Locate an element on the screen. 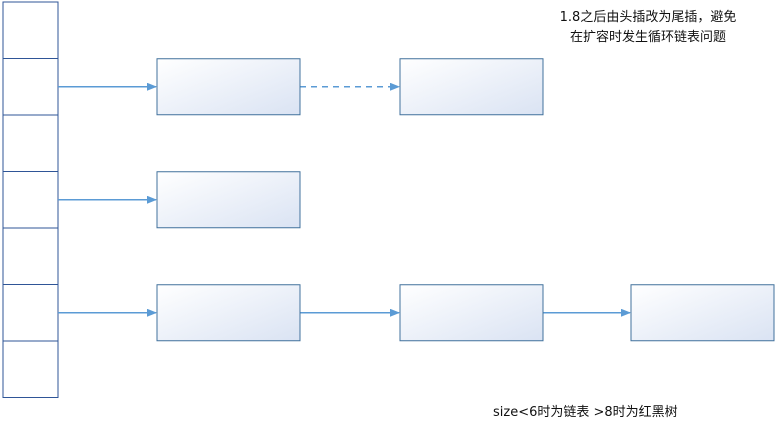 This screenshot has height=434, width=776. bucket-array is located at coordinates (30, 199).